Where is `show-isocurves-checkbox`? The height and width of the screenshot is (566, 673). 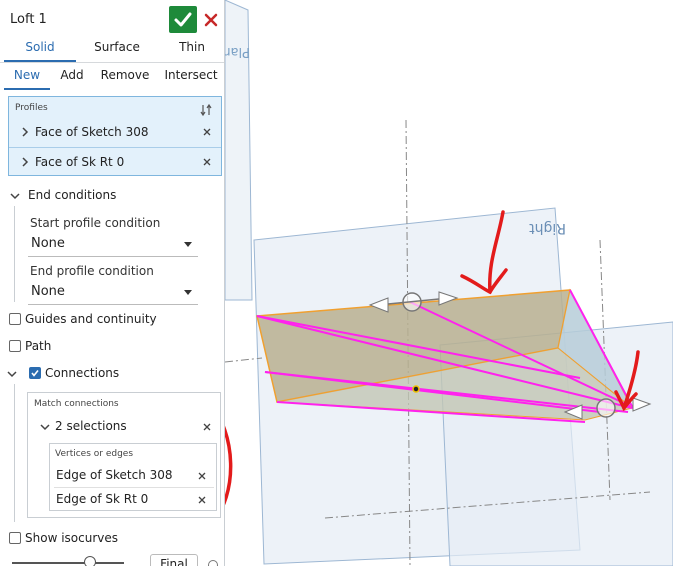
show-isocurves-checkbox is located at coordinates (15, 538).